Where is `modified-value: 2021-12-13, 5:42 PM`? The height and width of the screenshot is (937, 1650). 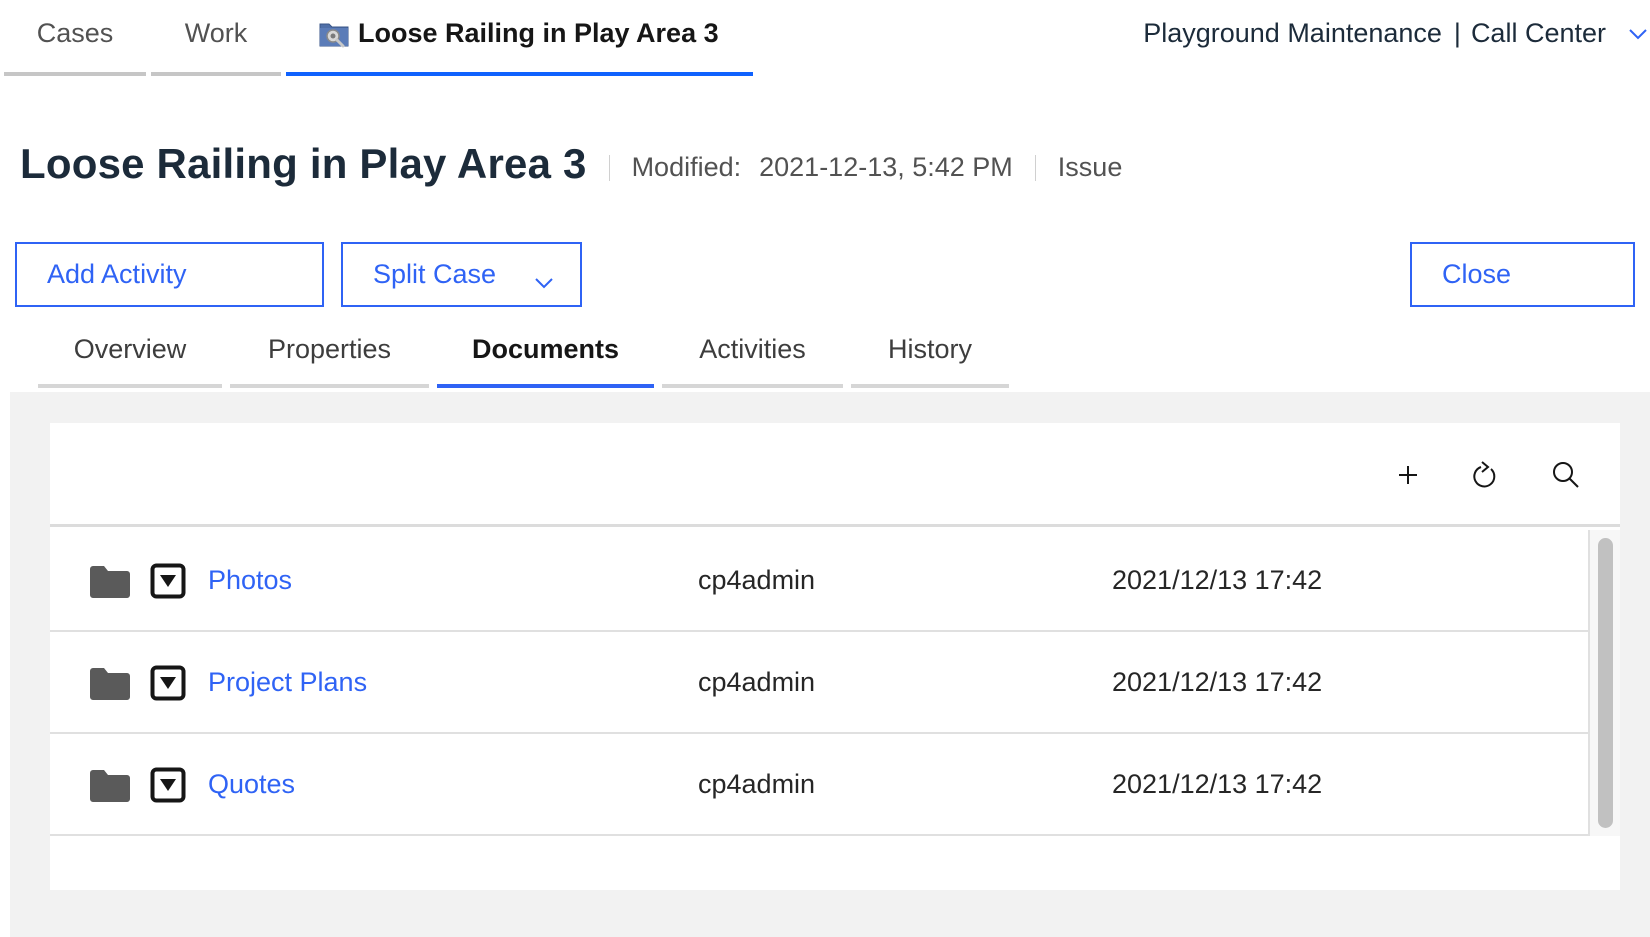
modified-value: 2021-12-13, 5:42 PM is located at coordinates (886, 166).